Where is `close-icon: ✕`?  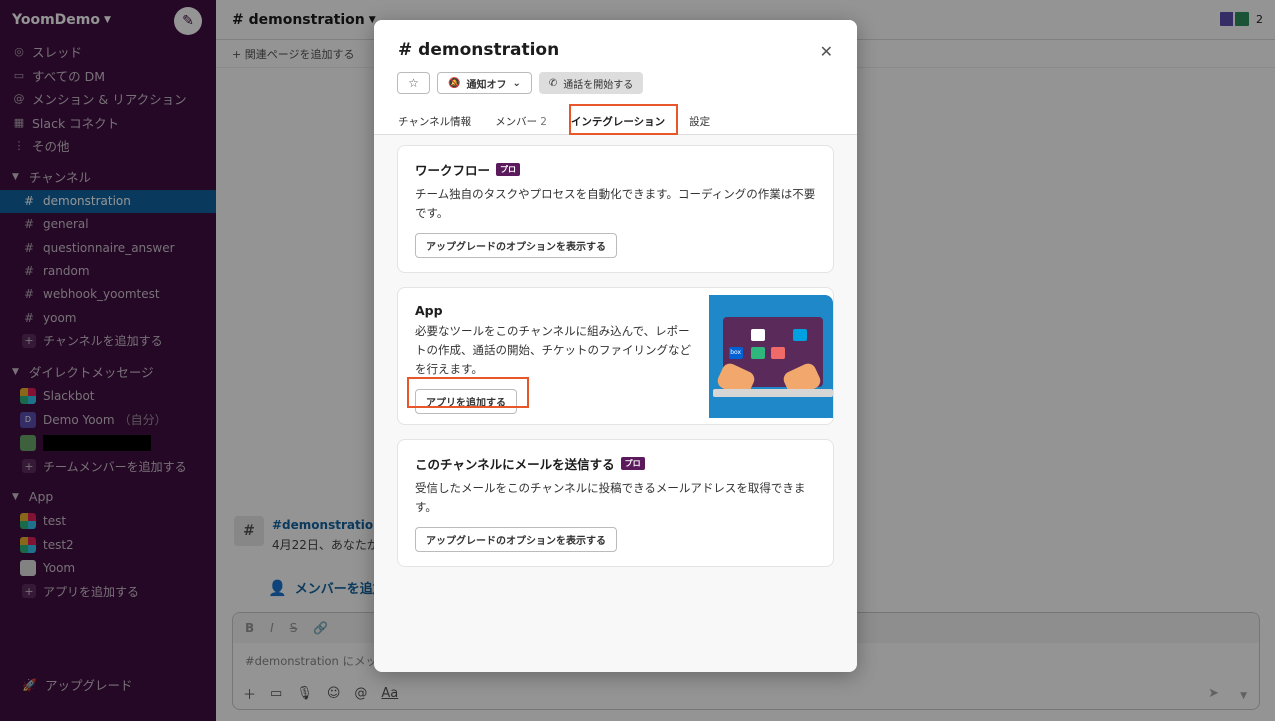 close-icon: ✕ is located at coordinates (826, 51).